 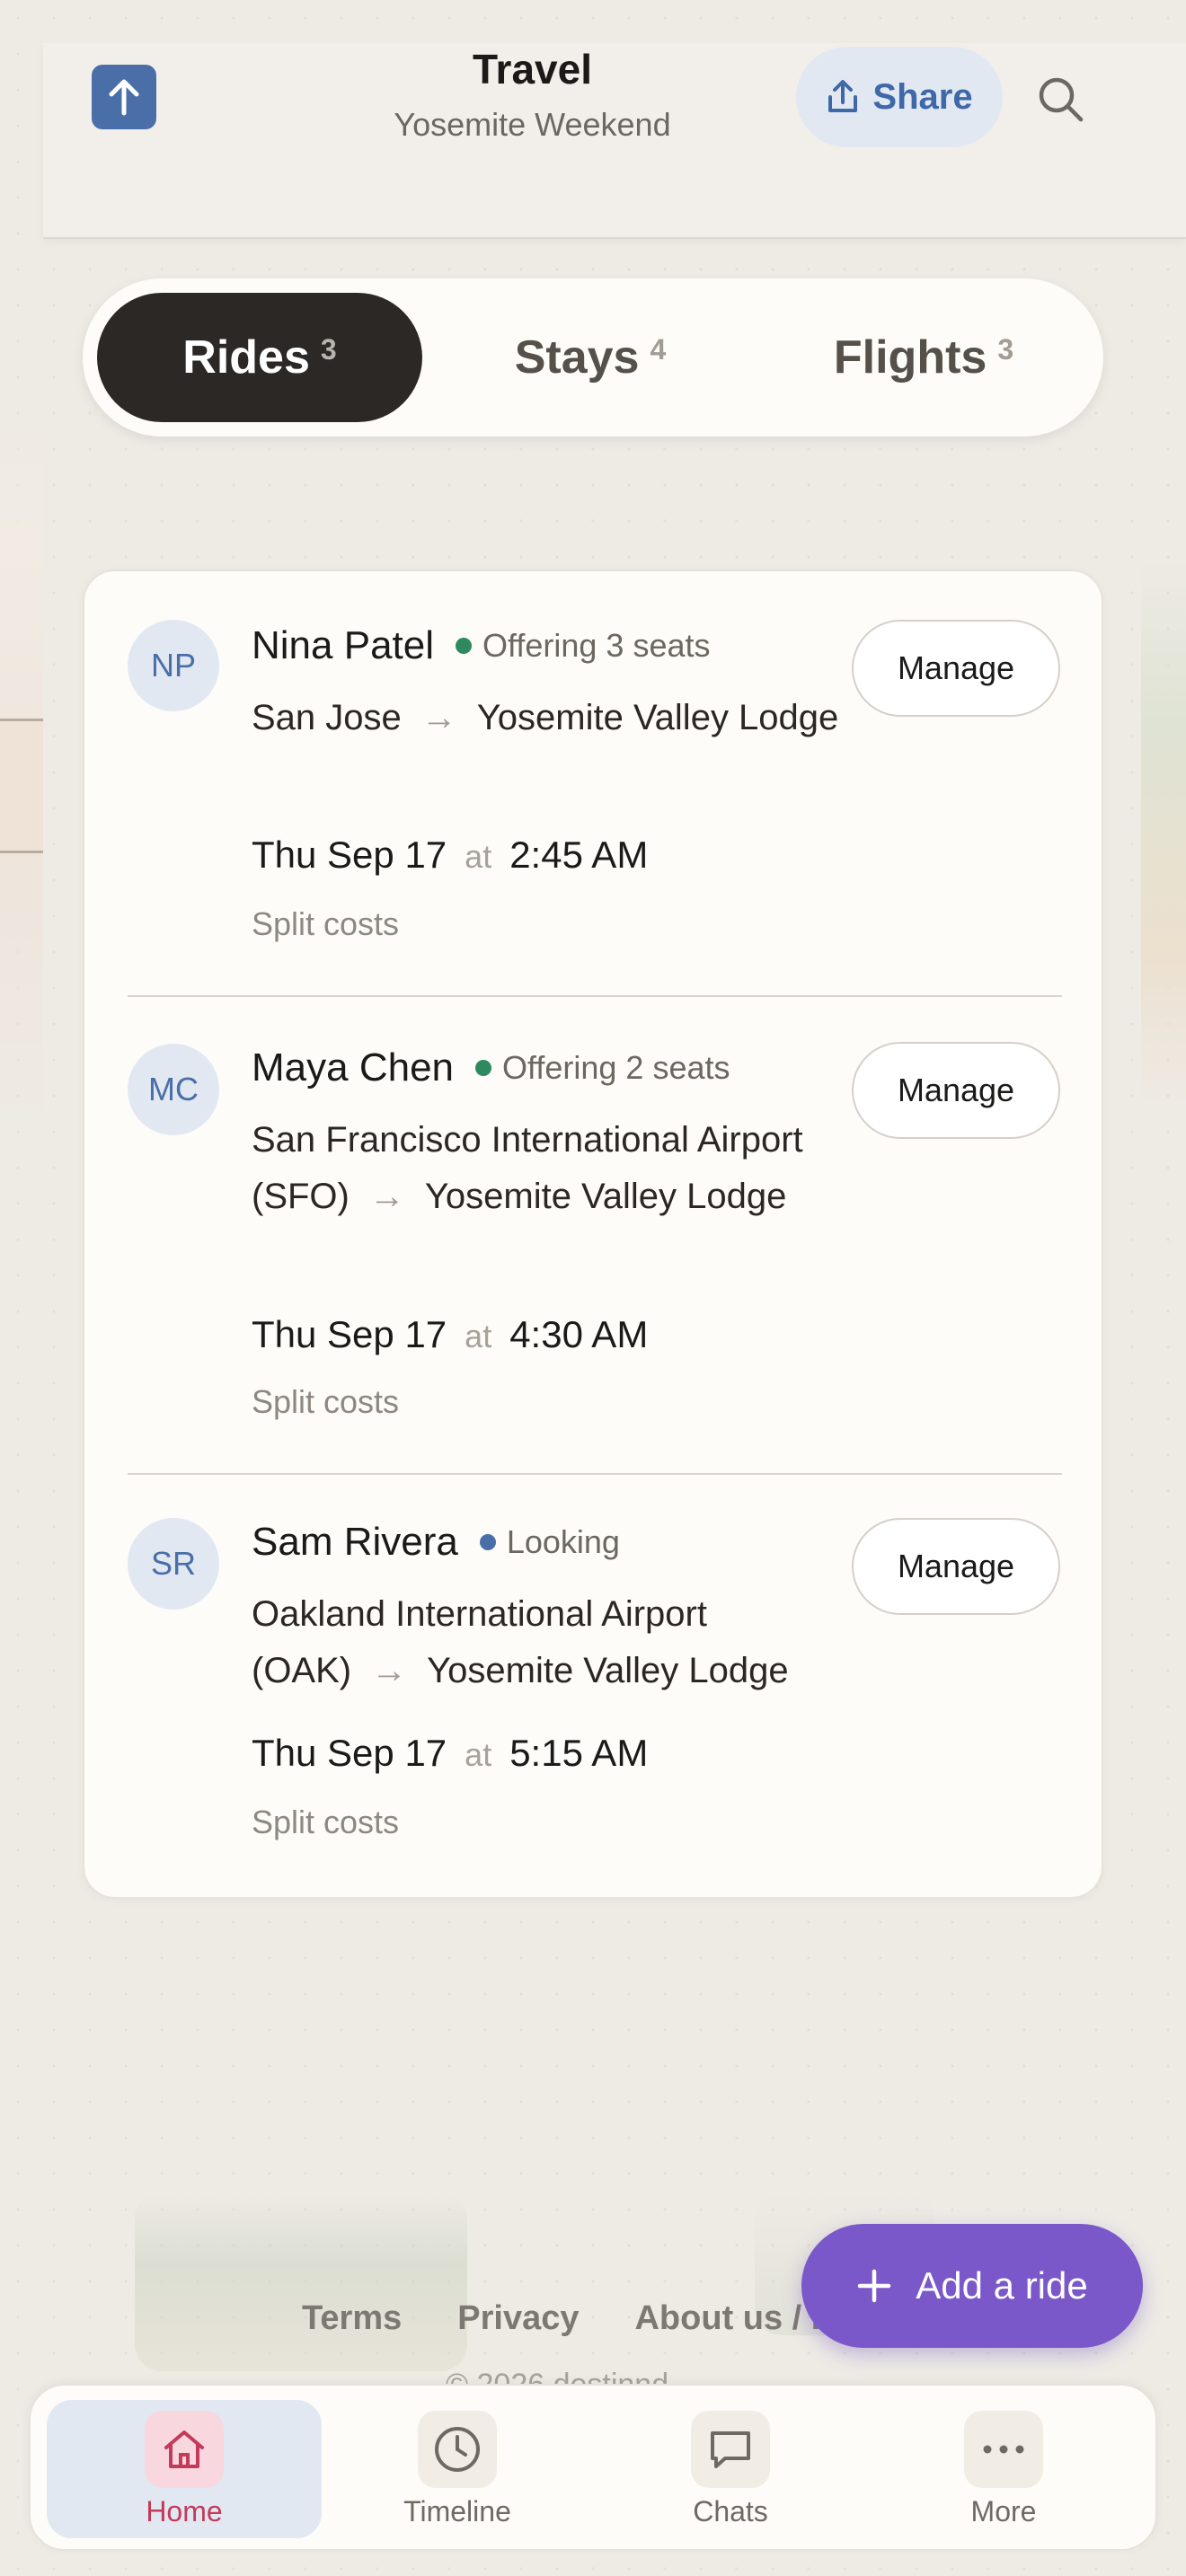 What do you see at coordinates (922, 96) in the screenshot?
I see `share-label: Share` at bounding box center [922, 96].